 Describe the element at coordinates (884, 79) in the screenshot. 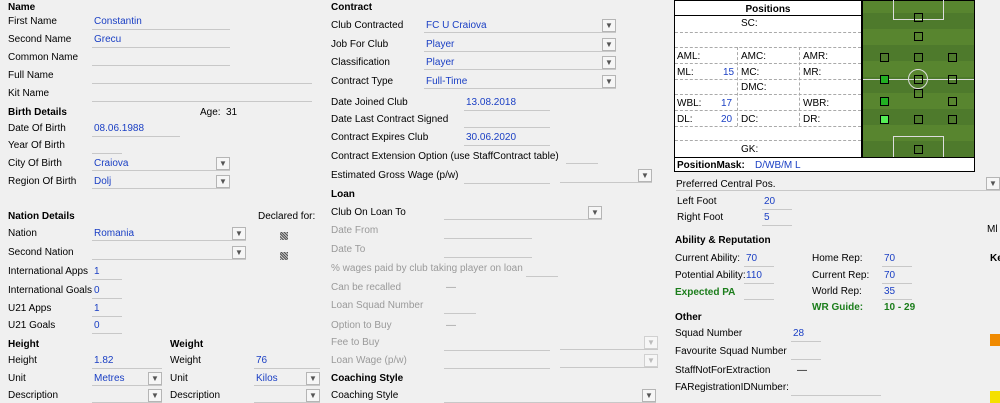

I see `pitch-slot-ml` at that location.